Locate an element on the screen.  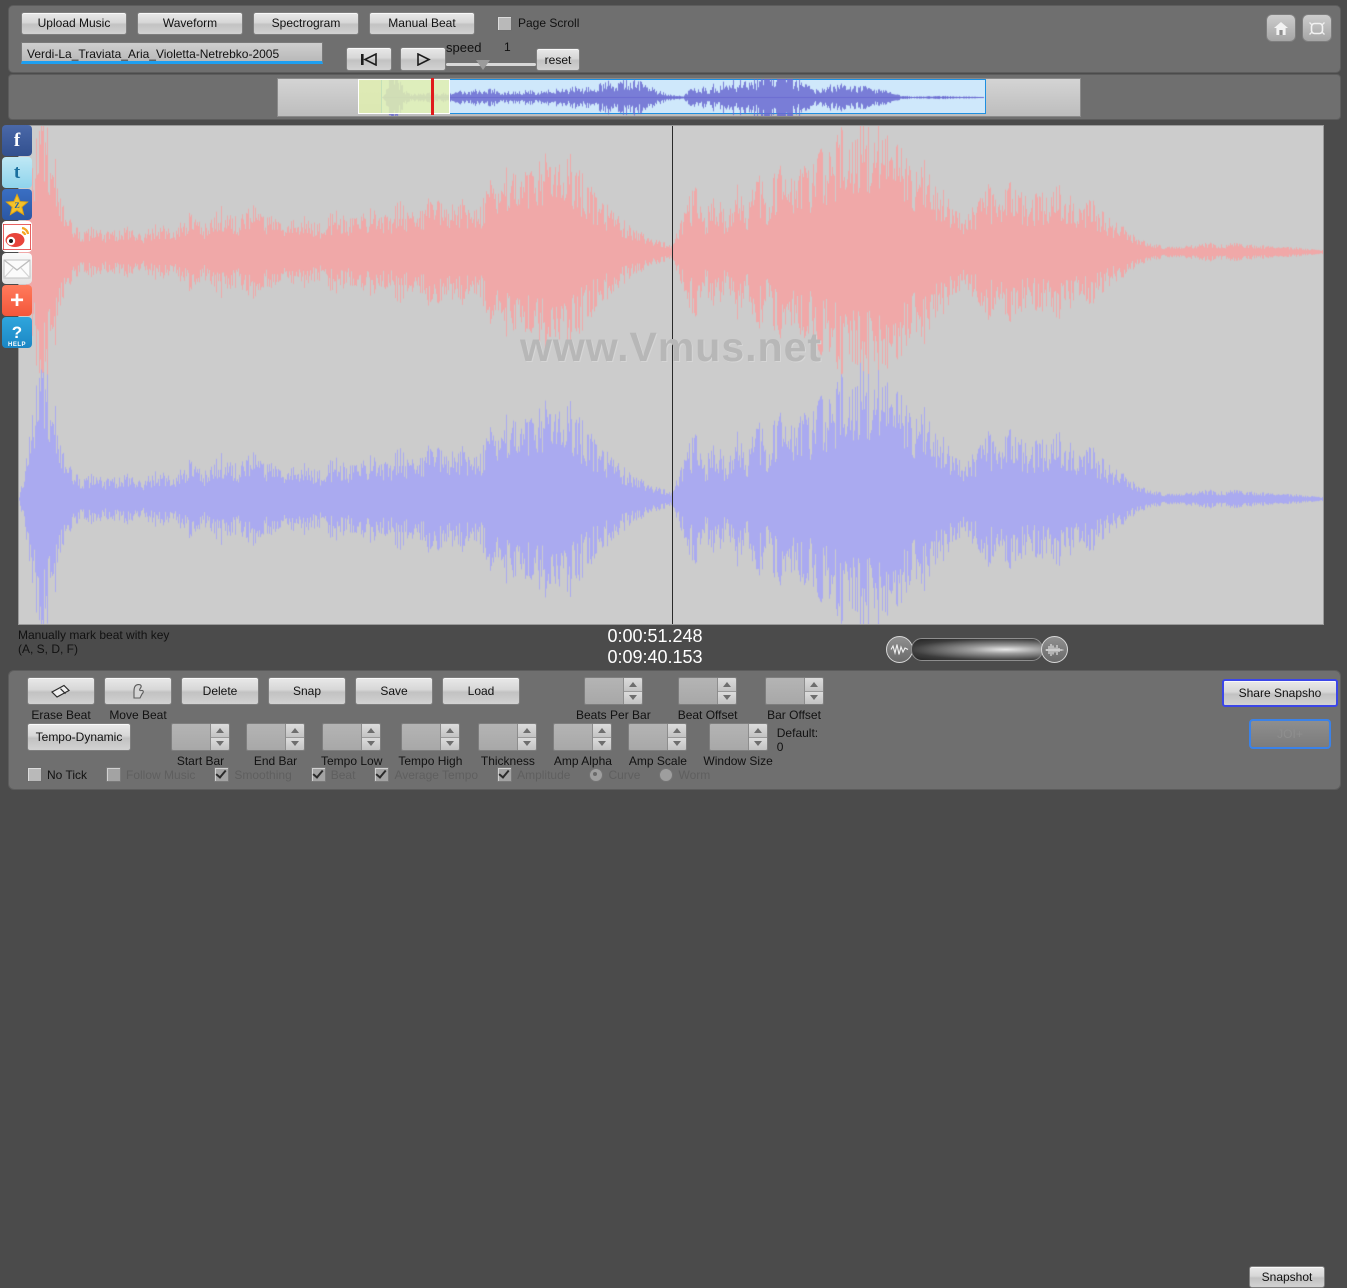
thickness-spinner is located at coordinates (508, 737).